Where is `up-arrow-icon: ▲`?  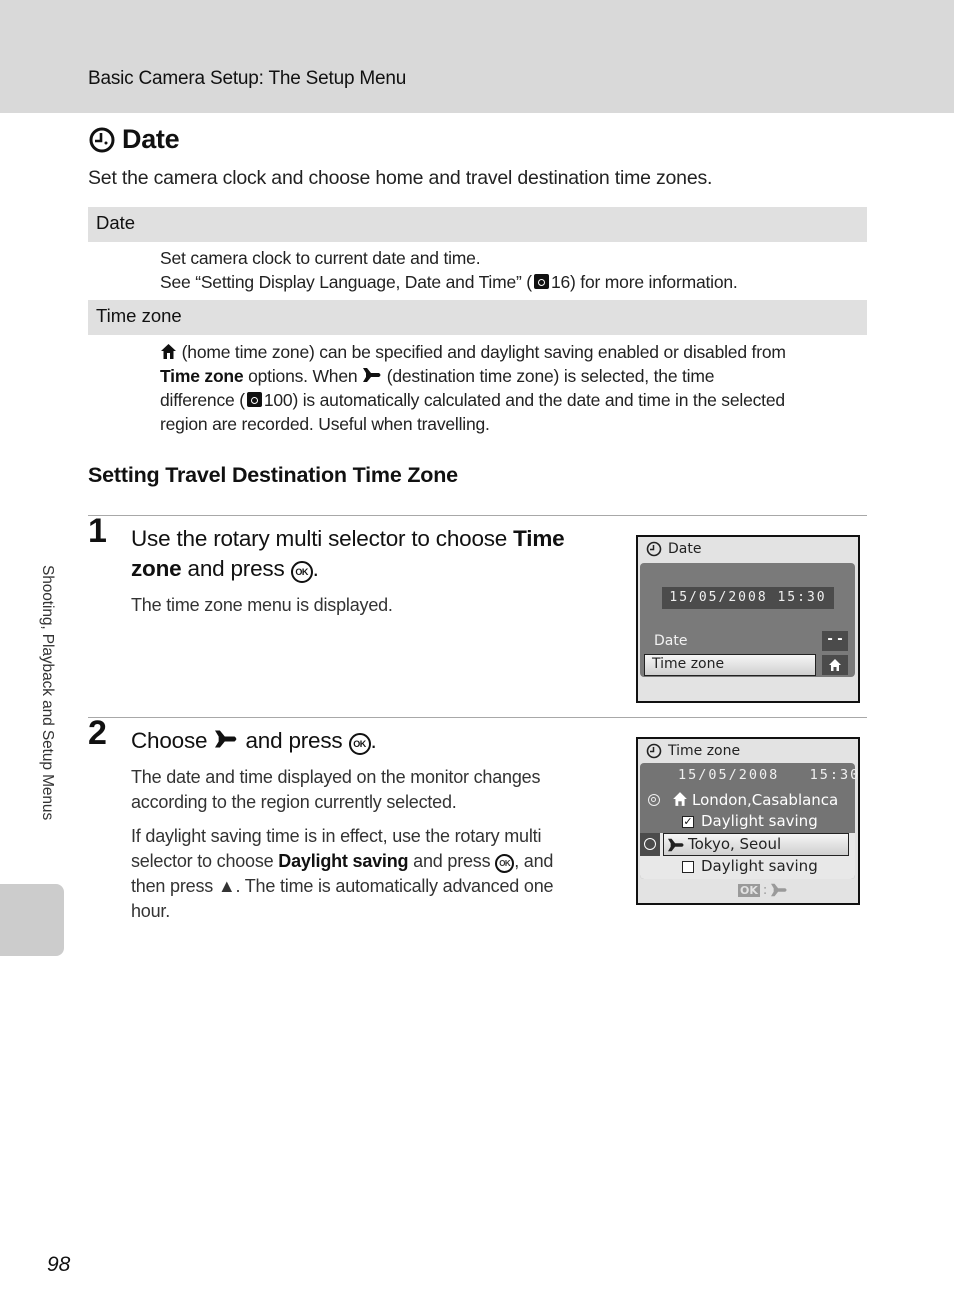
up-arrow-icon: ▲ is located at coordinates (226, 886).